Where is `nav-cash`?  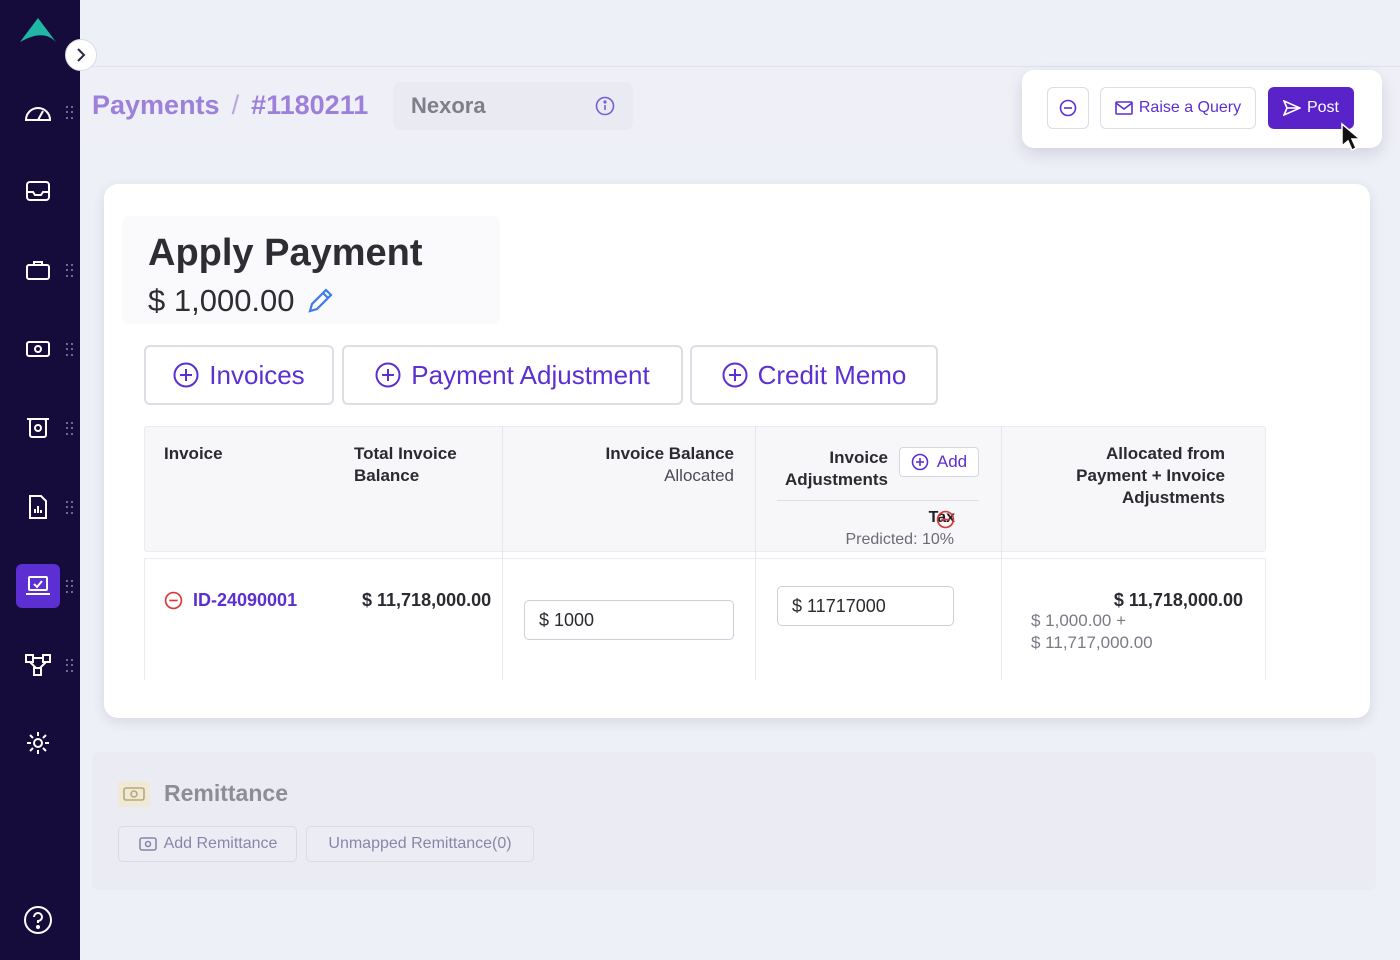 nav-cash is located at coordinates (38, 428).